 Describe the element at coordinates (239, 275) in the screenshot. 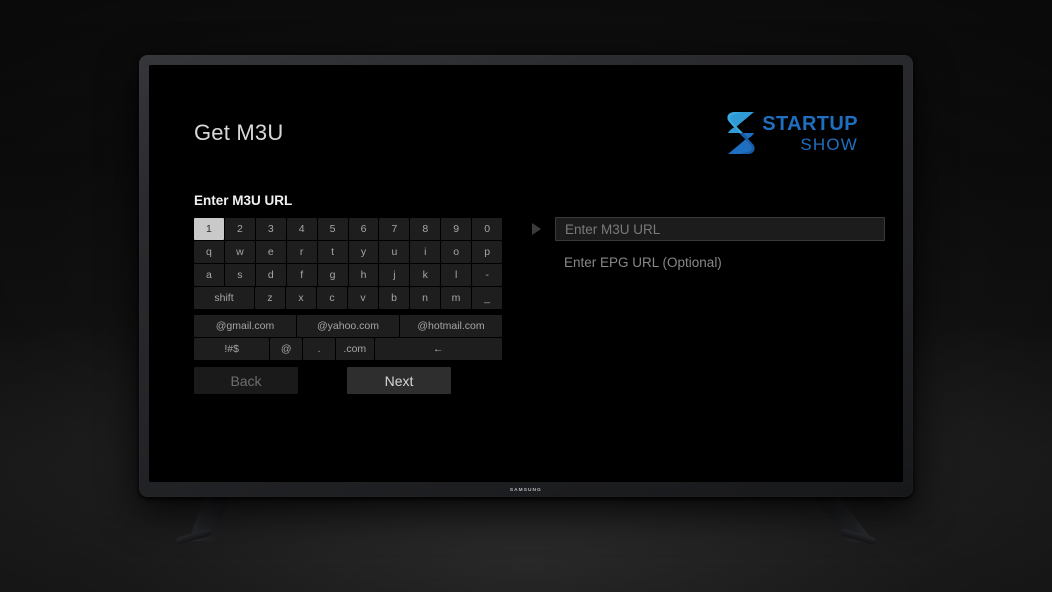

I see `key-s: s` at that location.